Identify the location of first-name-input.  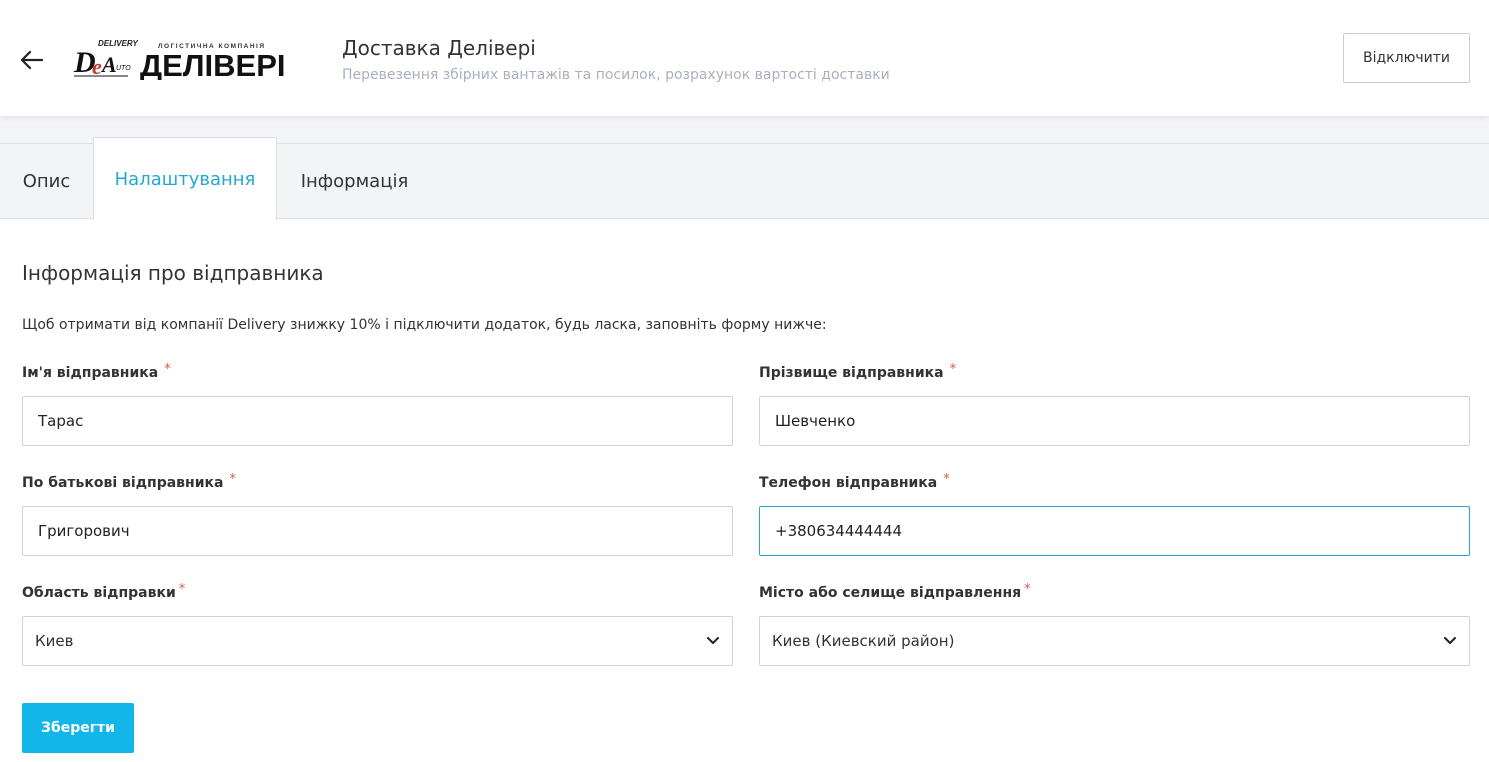
(377, 421).